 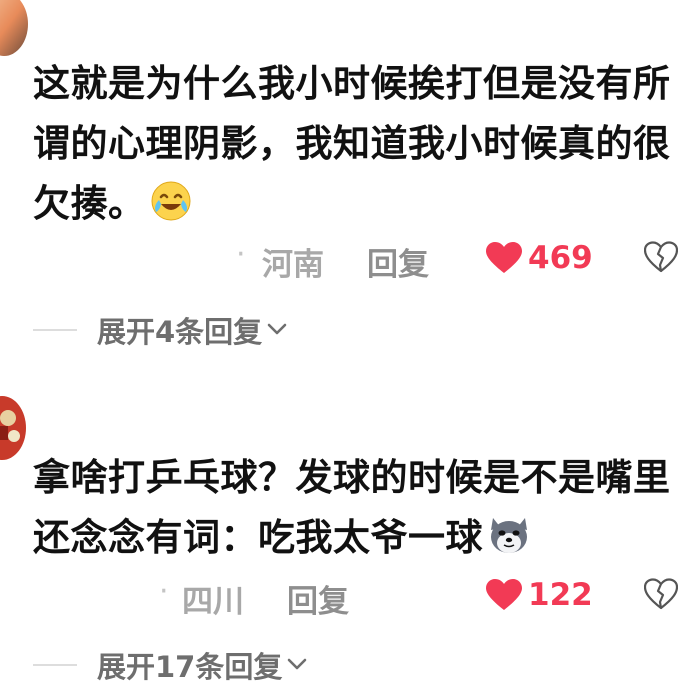 I want to click on location-label: 河南, so click(x=293, y=265).